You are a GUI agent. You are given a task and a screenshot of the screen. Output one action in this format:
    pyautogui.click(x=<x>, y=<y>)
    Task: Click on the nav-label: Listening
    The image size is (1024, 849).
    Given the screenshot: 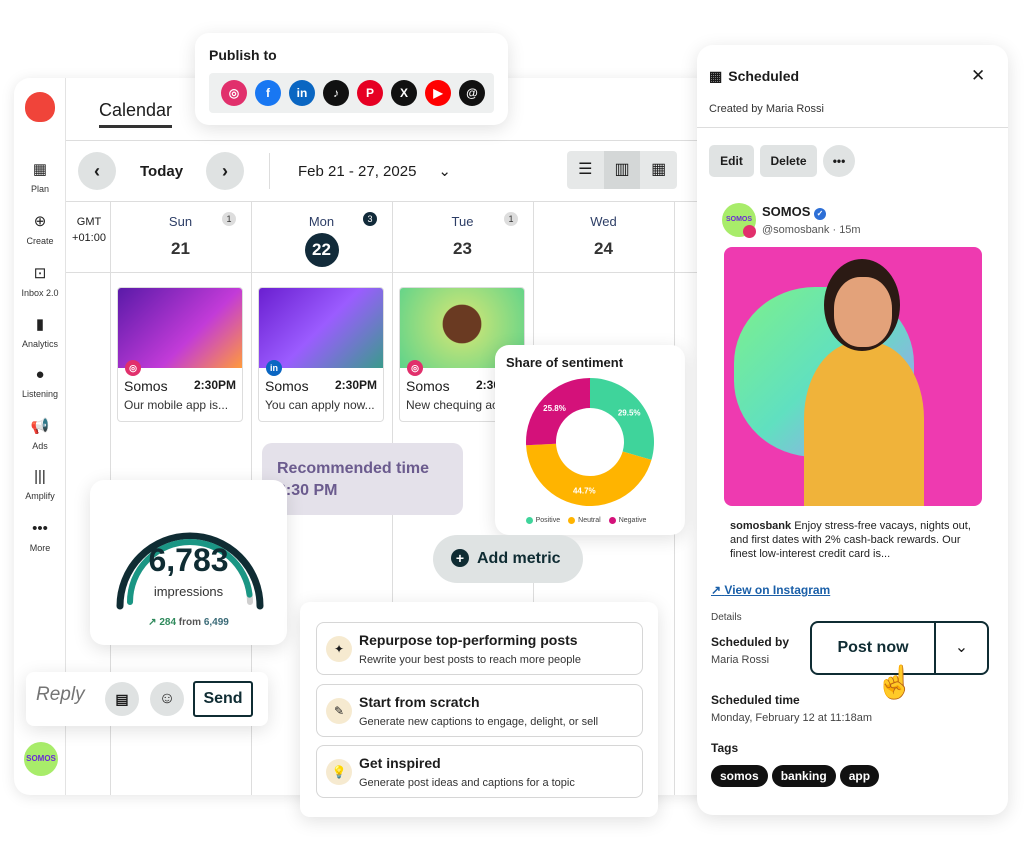 What is the action you would take?
    pyautogui.click(x=40, y=394)
    